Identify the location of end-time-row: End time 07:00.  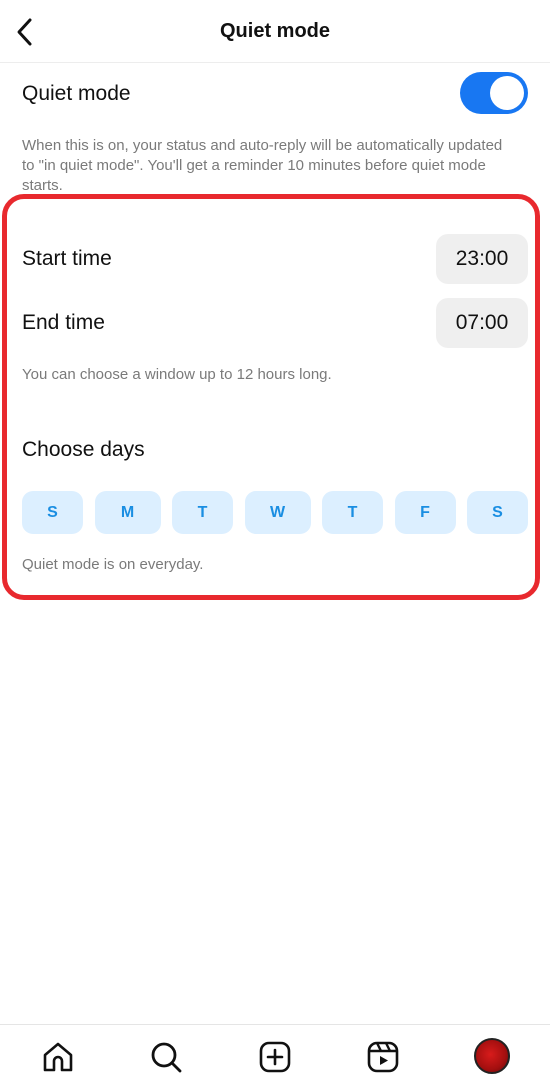
(275, 323).